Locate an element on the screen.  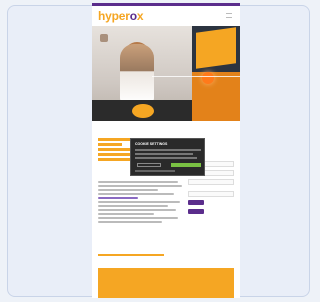
cookie-option-line is located at coordinates (155, 171).